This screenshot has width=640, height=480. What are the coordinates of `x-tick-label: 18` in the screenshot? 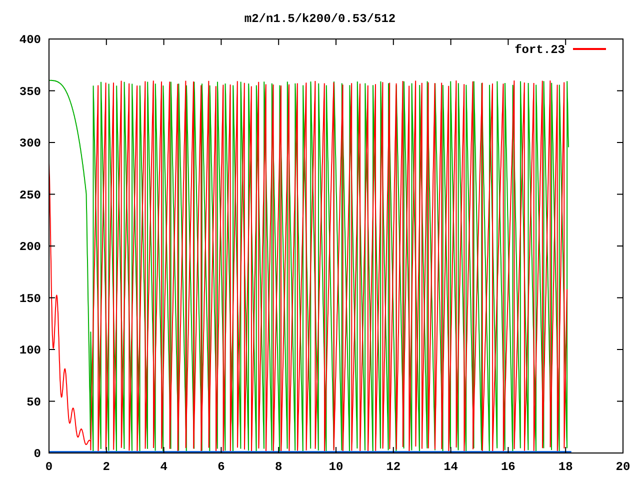 It's located at (565, 467).